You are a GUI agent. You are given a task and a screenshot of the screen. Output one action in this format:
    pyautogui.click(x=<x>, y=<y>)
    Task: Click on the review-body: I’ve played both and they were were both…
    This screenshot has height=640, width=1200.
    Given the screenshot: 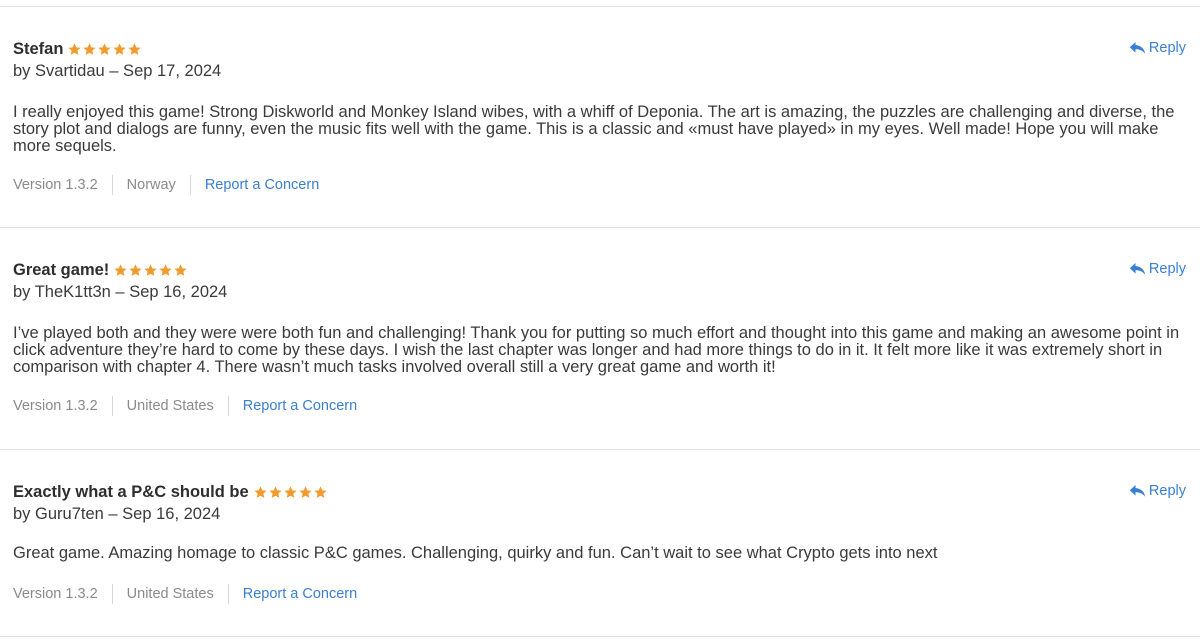 What is the action you would take?
    pyautogui.click(x=596, y=350)
    